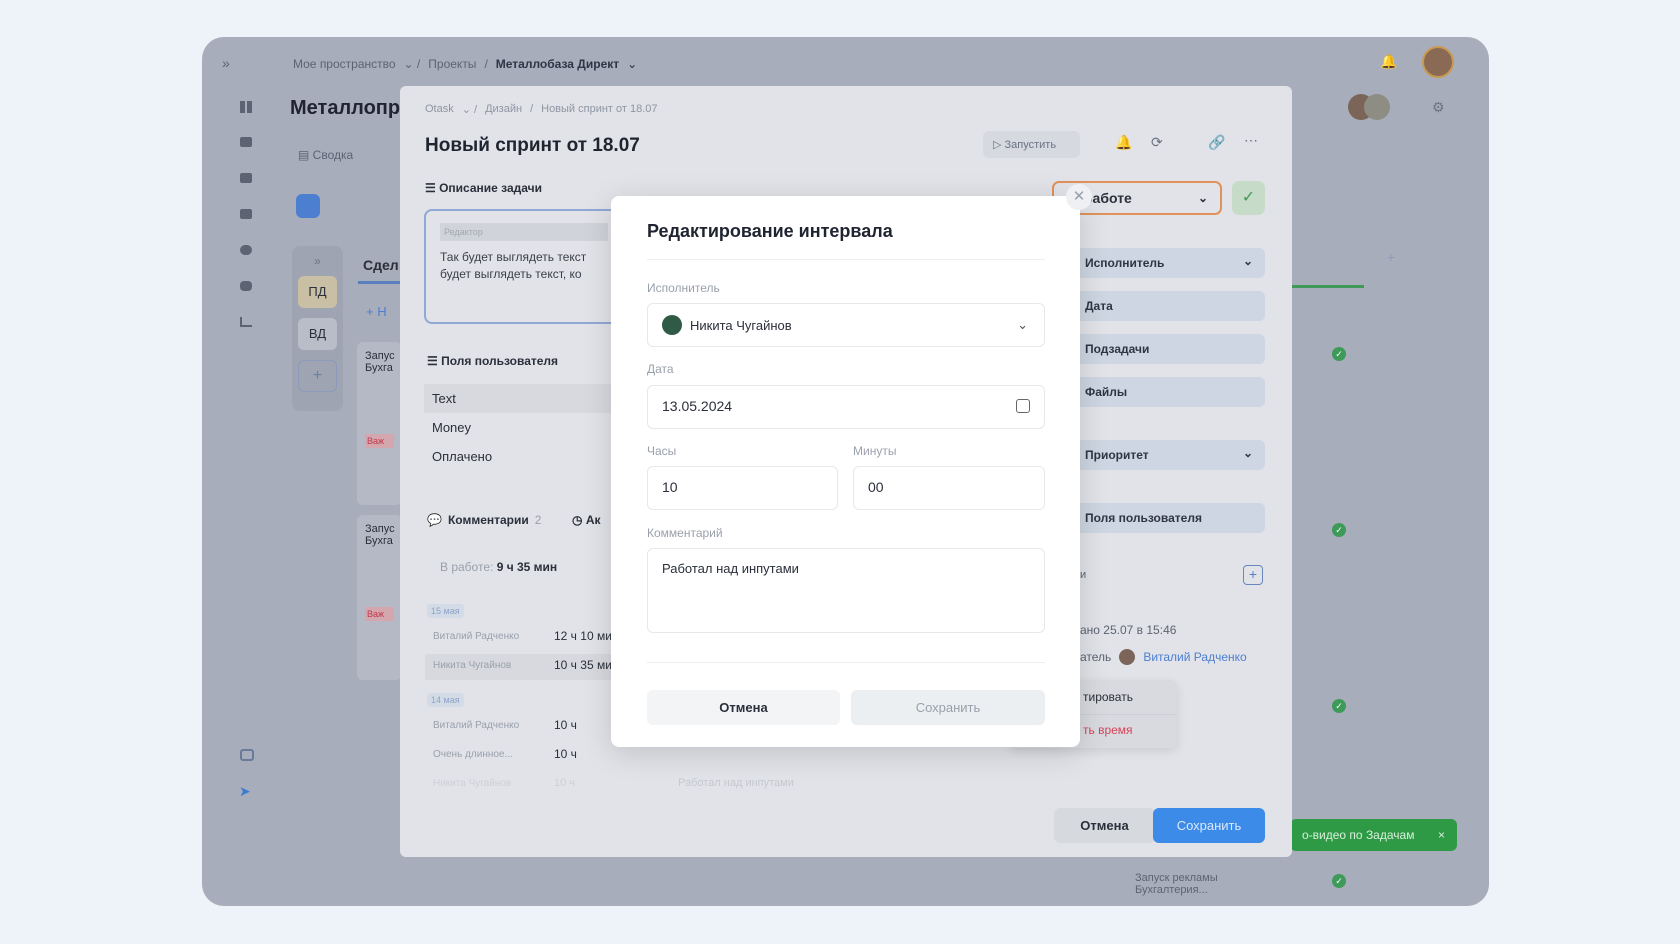  I want to click on time-row-value: 10 ч 35 ми, so click(583, 665).